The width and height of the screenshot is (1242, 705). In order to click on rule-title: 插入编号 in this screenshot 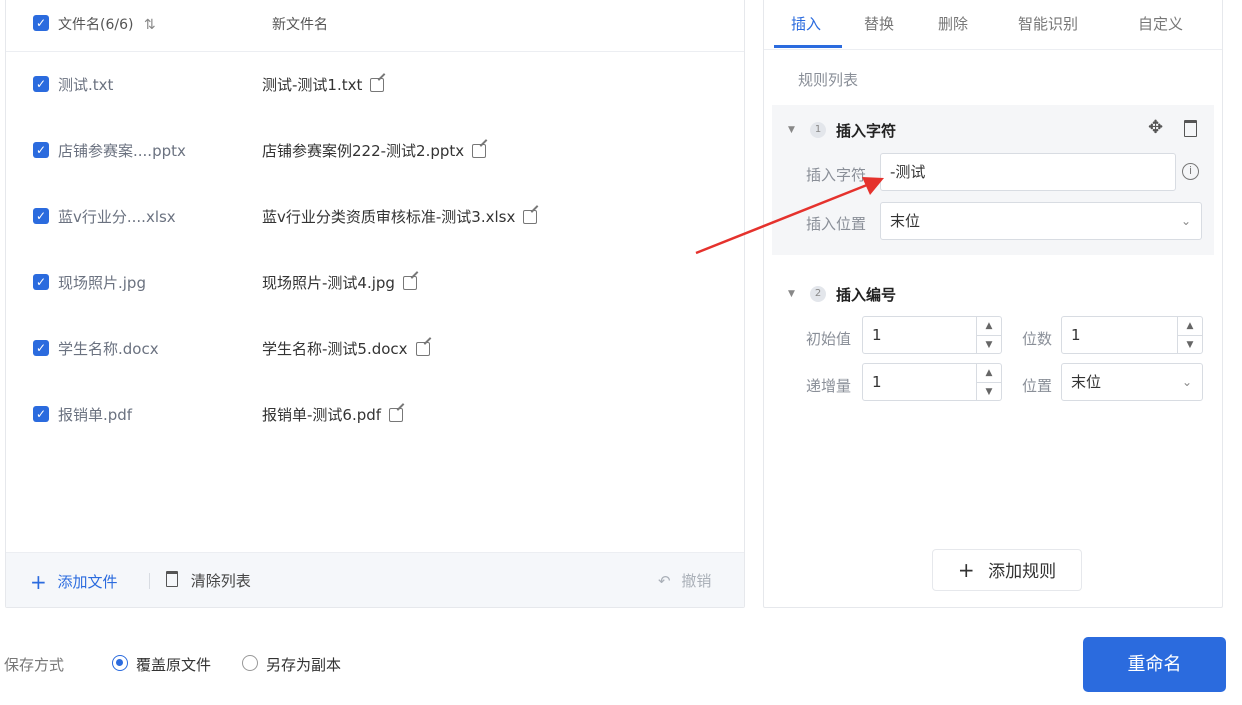, I will do `click(866, 295)`.